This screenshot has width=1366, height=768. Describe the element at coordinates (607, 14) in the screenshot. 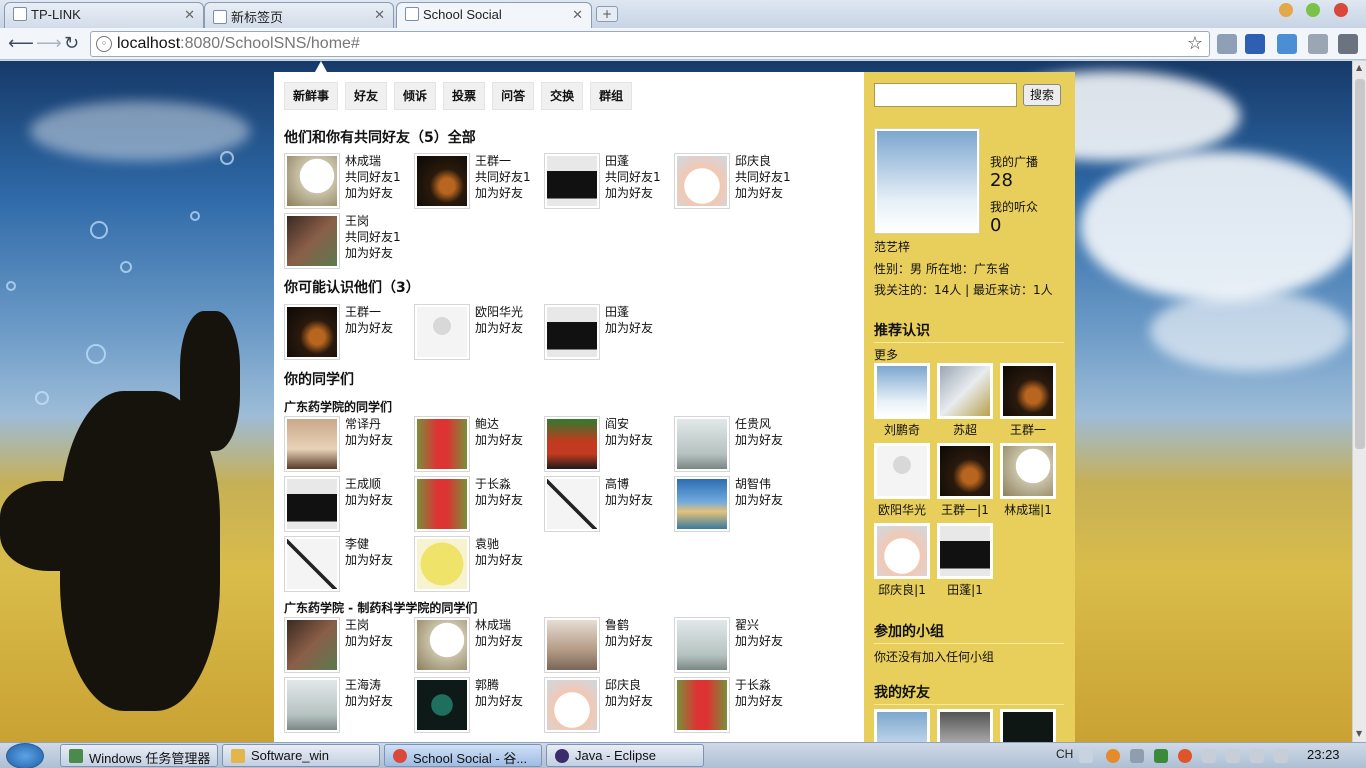

I see `new-tab-button: +` at that location.